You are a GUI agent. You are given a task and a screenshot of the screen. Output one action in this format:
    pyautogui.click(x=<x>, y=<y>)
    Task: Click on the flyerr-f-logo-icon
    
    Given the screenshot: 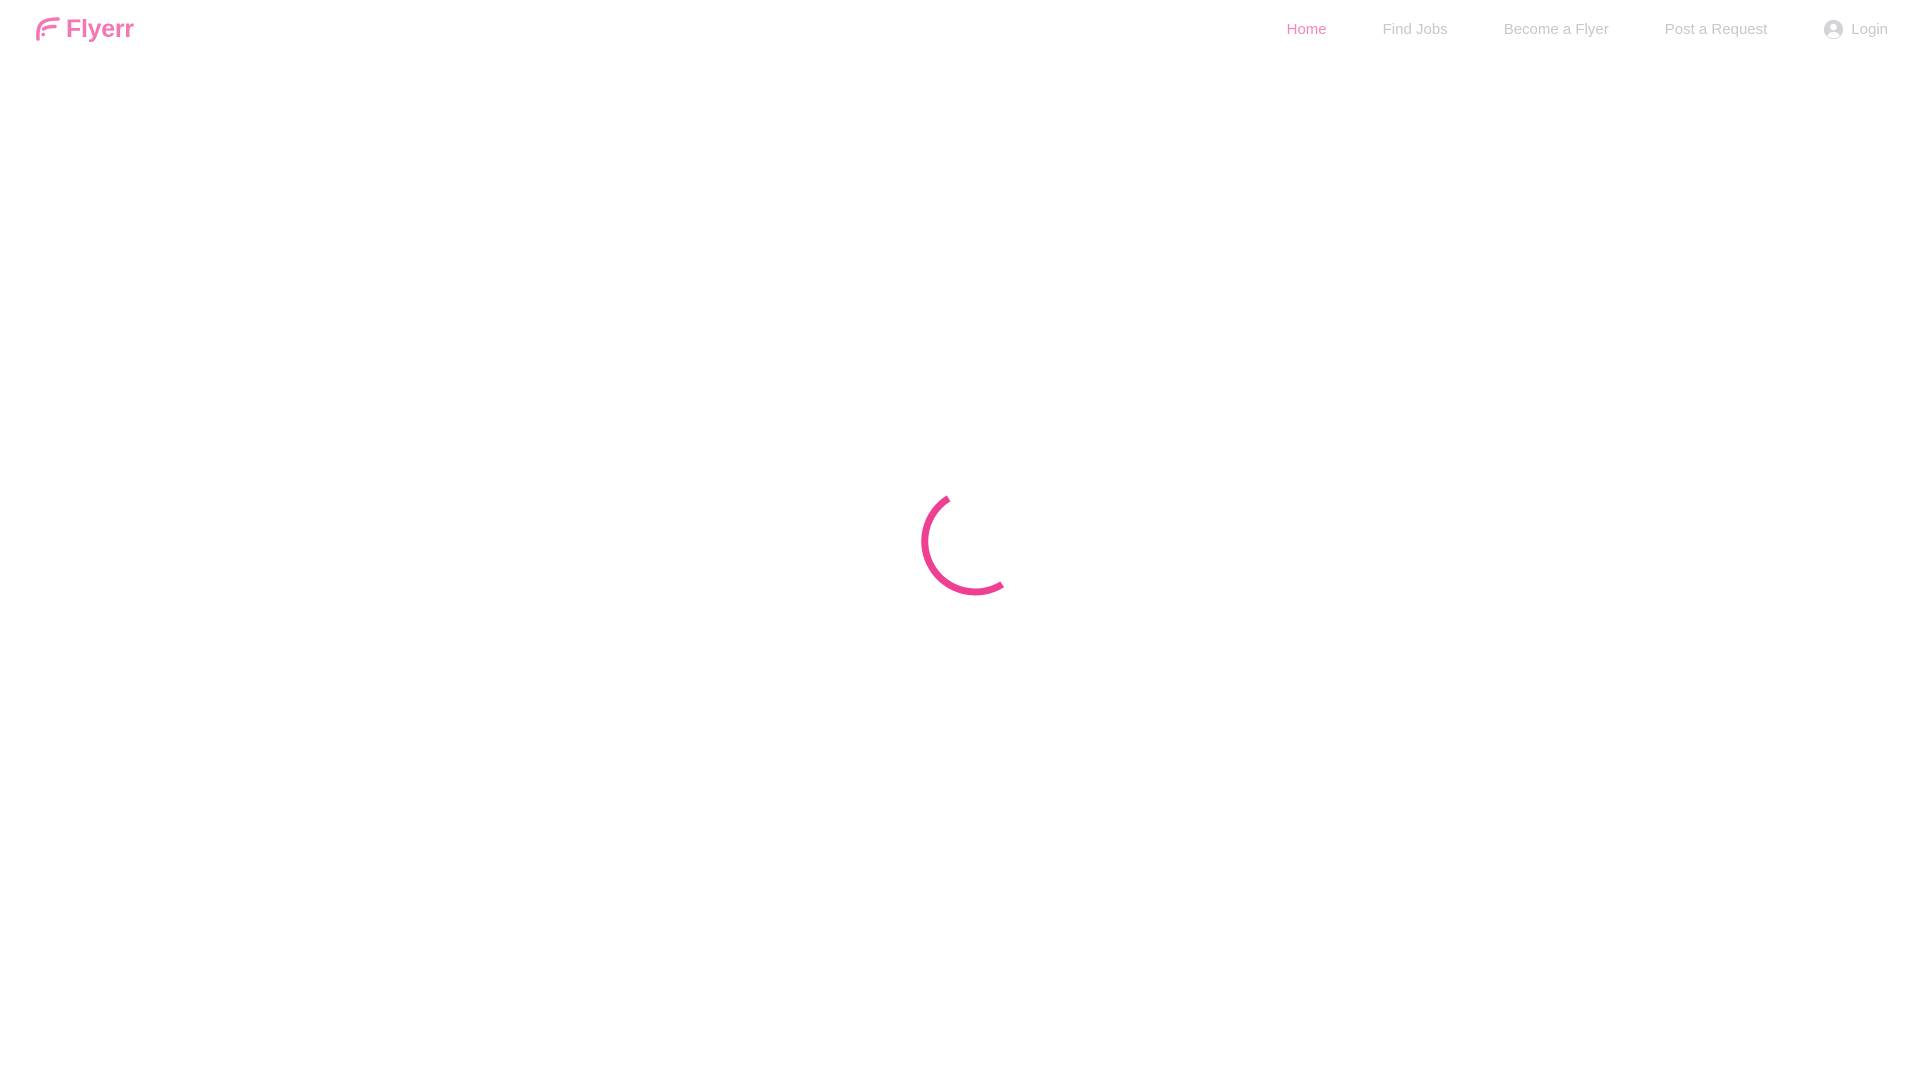 What is the action you would take?
    pyautogui.click(x=48, y=29)
    